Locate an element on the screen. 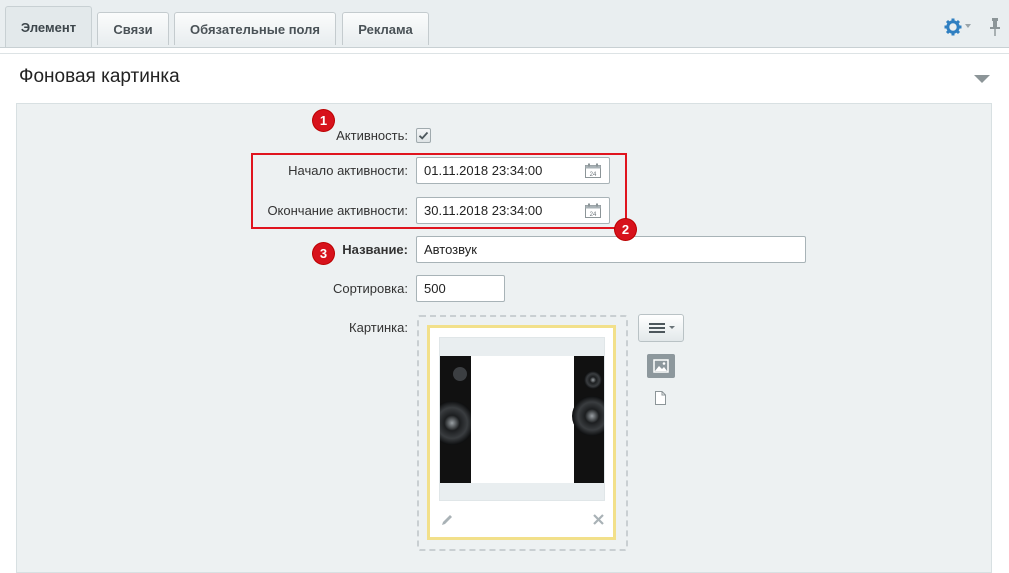 This screenshot has height=573, width=1009. start-date-field: 01.11.2018 23:34:00 24 is located at coordinates (513, 170).